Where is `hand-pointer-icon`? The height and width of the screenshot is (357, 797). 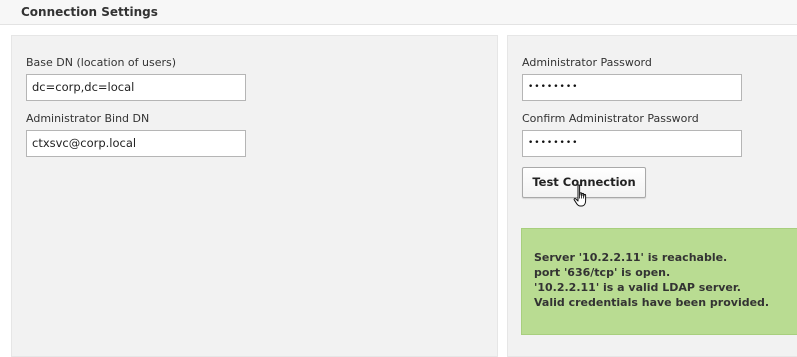 hand-pointer-icon is located at coordinates (580, 195).